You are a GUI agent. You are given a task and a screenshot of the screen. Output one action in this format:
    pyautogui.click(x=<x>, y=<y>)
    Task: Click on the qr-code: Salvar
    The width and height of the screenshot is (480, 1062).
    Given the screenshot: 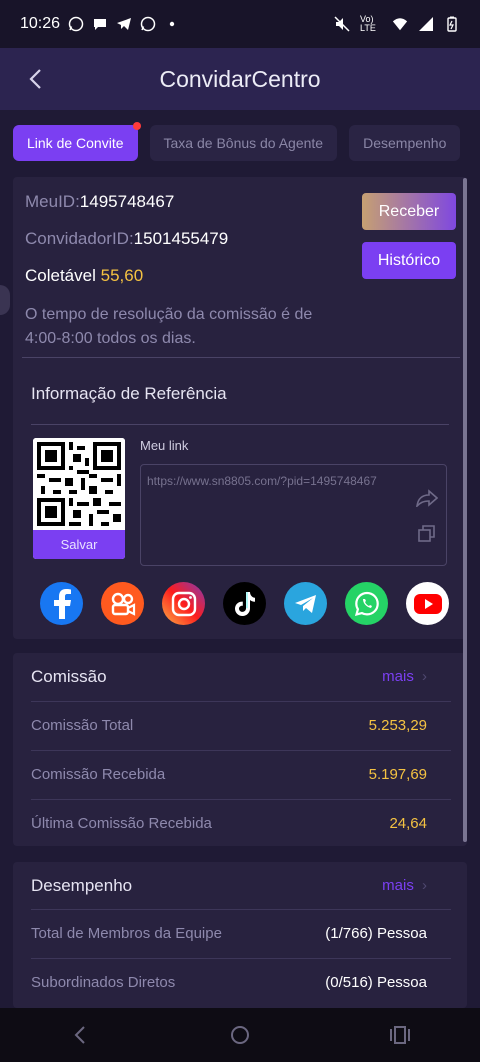 What is the action you would take?
    pyautogui.click(x=79, y=498)
    